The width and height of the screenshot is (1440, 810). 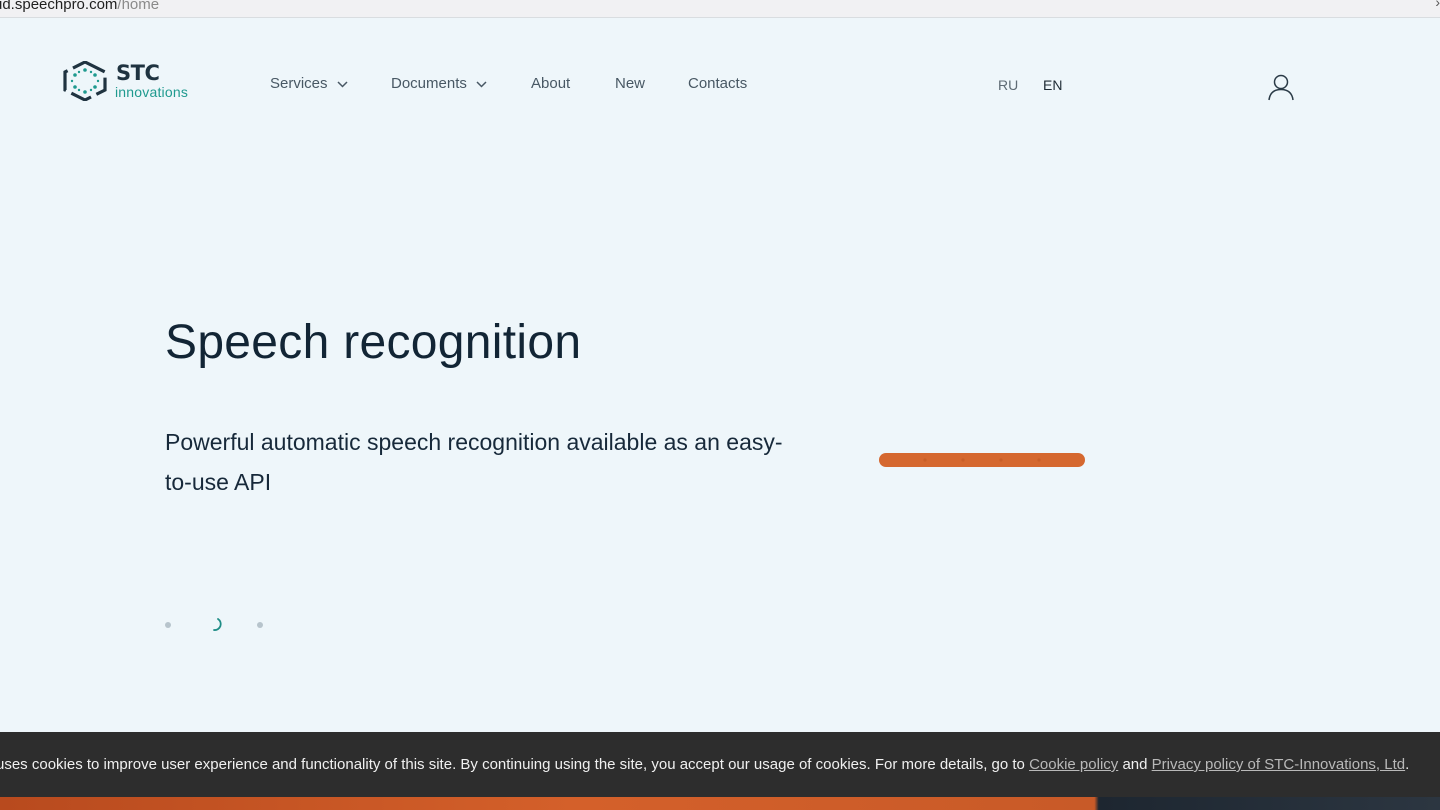 I want to click on next-section-preview, so click(x=720, y=803).